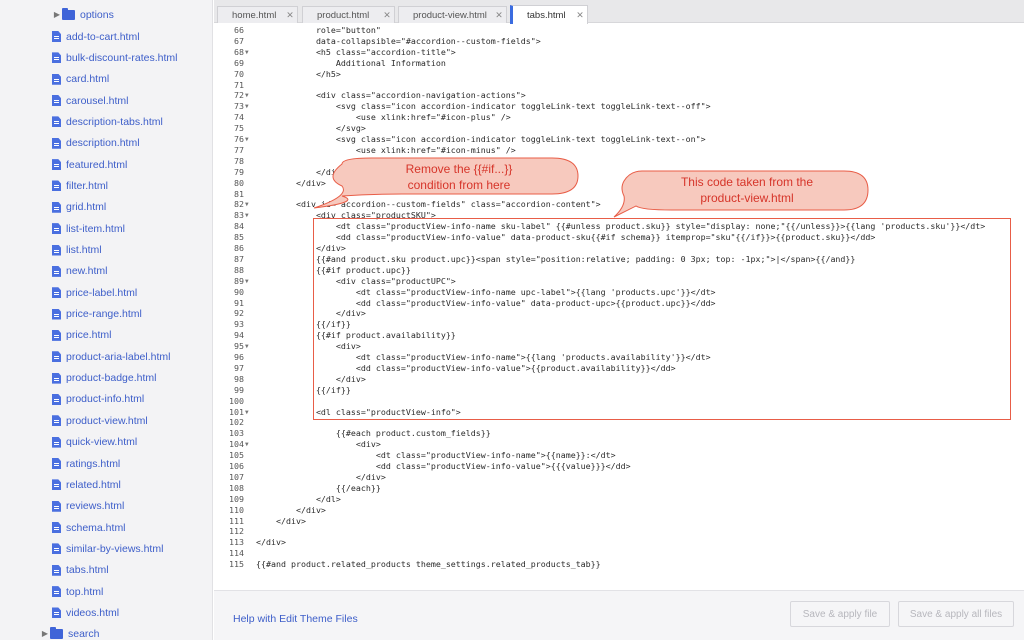 This screenshot has height=640, width=1024. I want to click on sidebar-file-item: price-label.html, so click(68, 292).